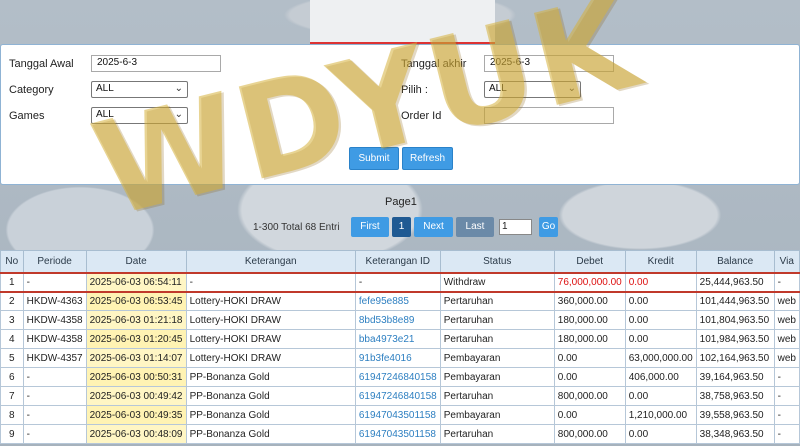 The height and width of the screenshot is (446, 800). I want to click on order-id-input, so click(549, 115).